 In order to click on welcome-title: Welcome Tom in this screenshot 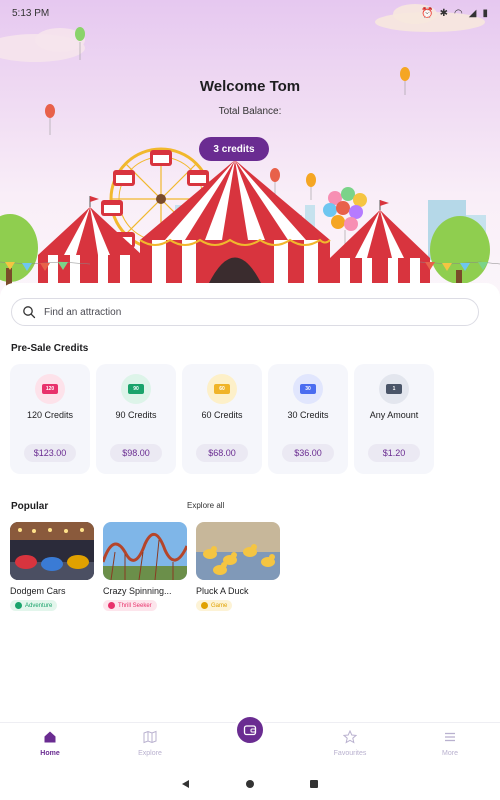, I will do `click(250, 86)`.